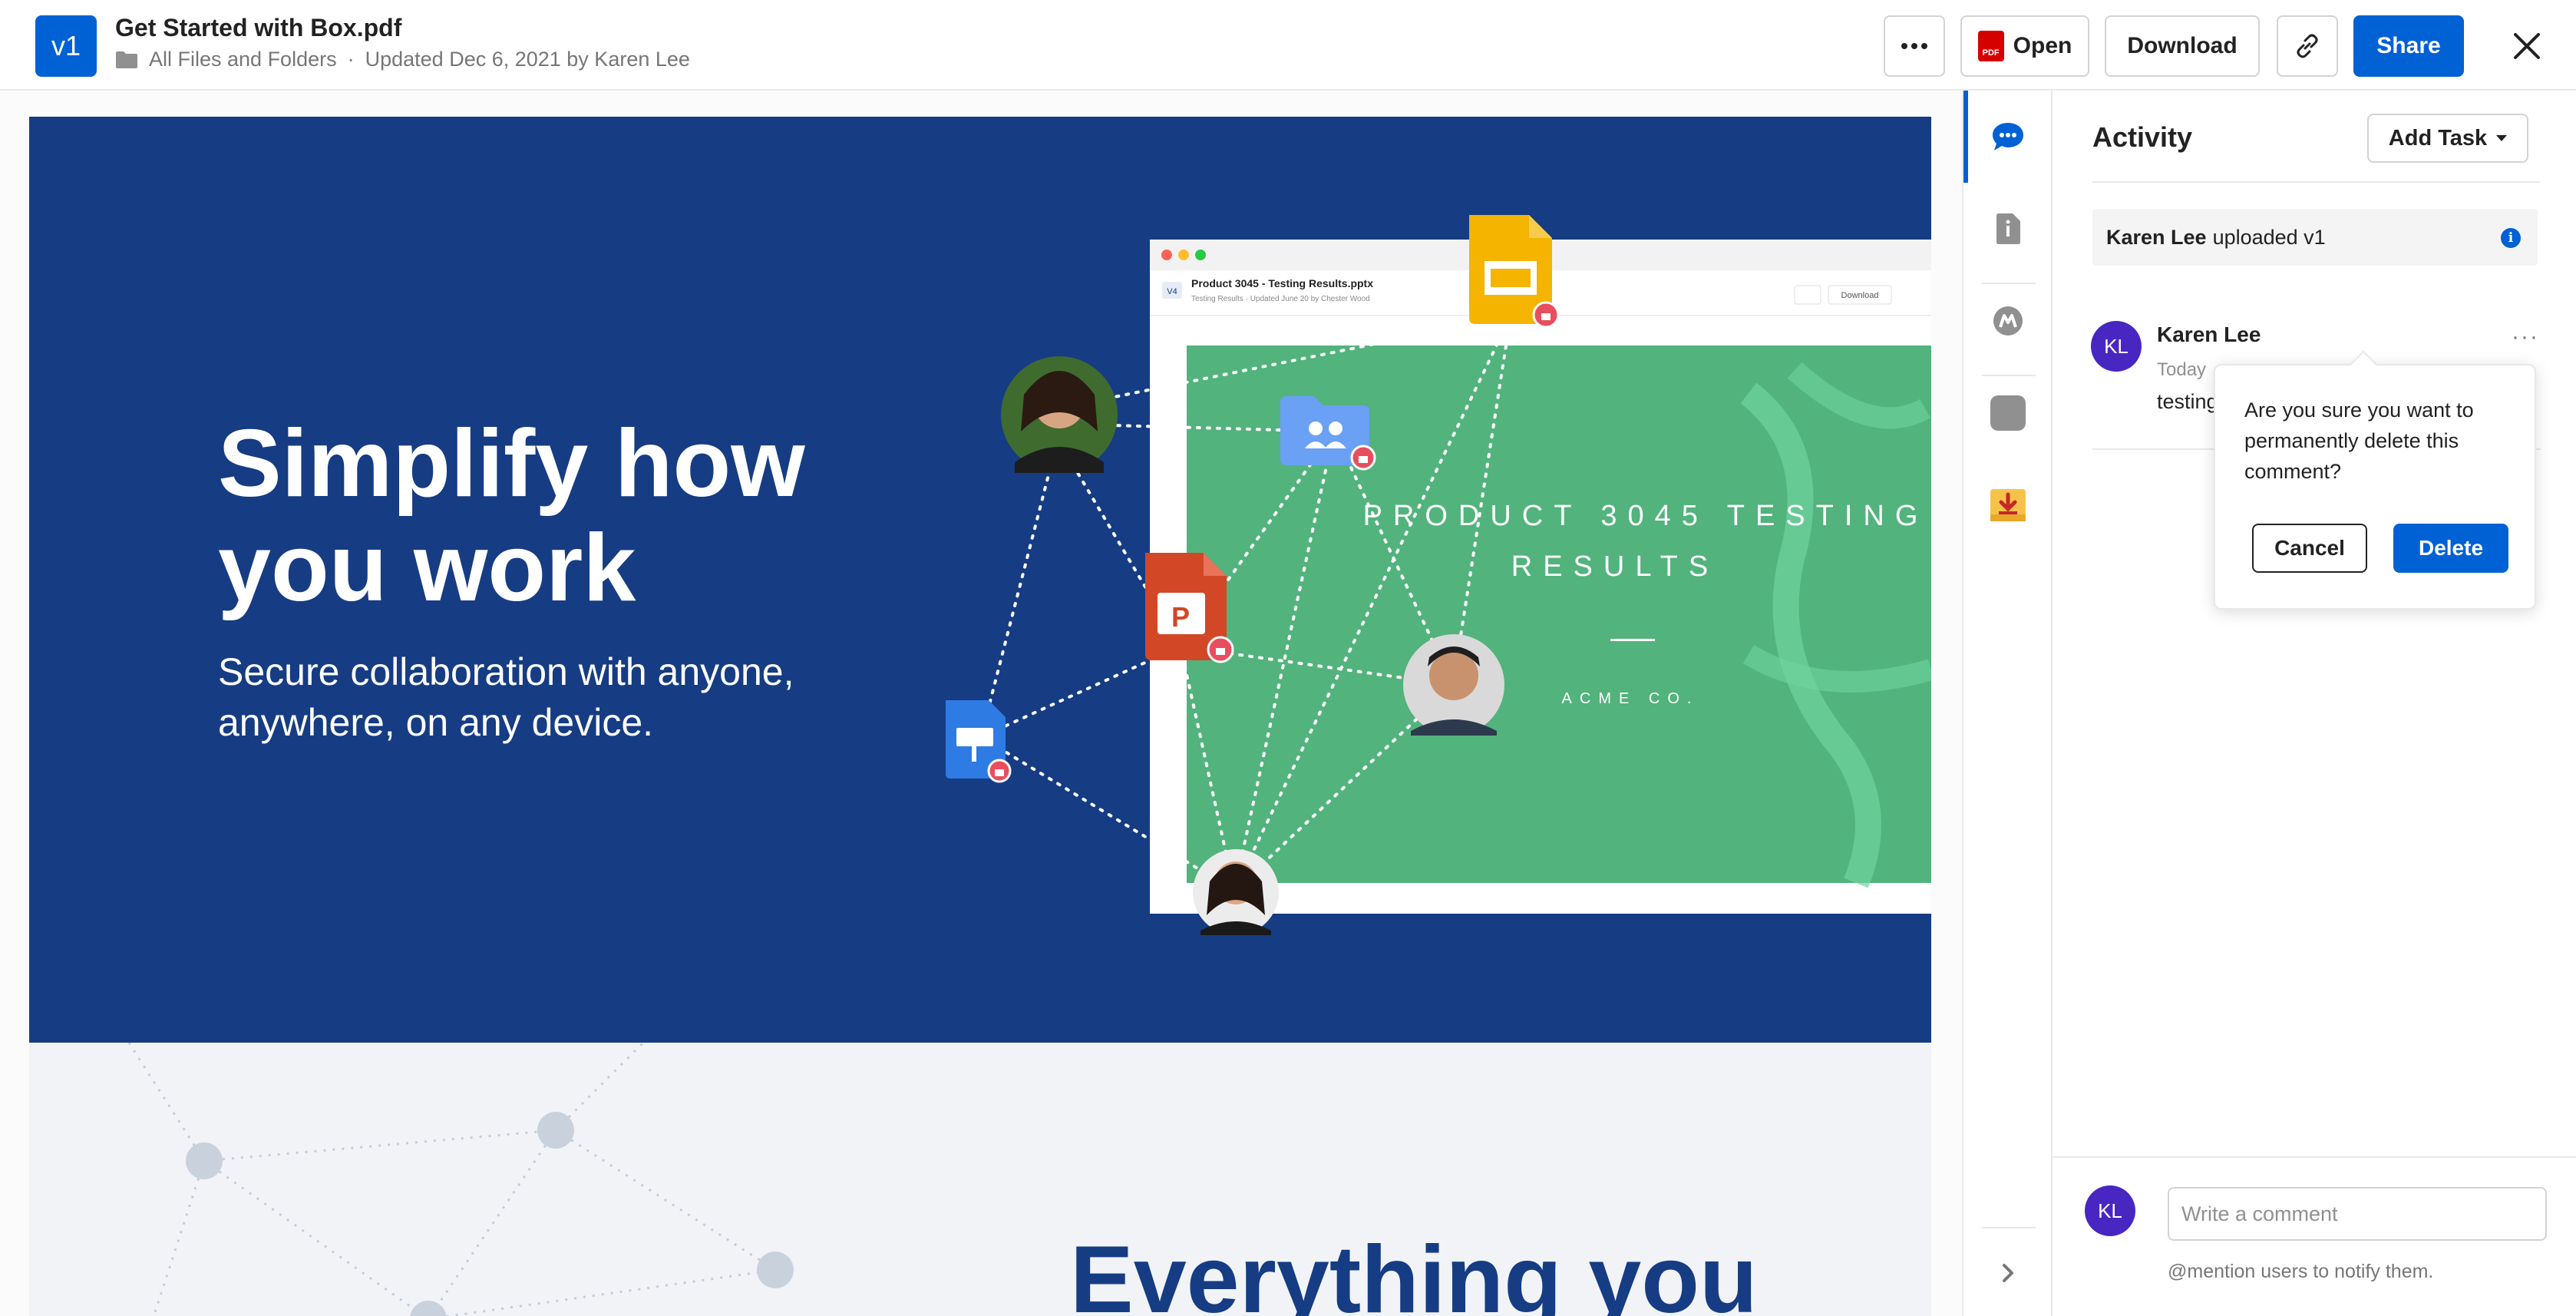  I want to click on comment-bubble-icon, so click(2008, 136).